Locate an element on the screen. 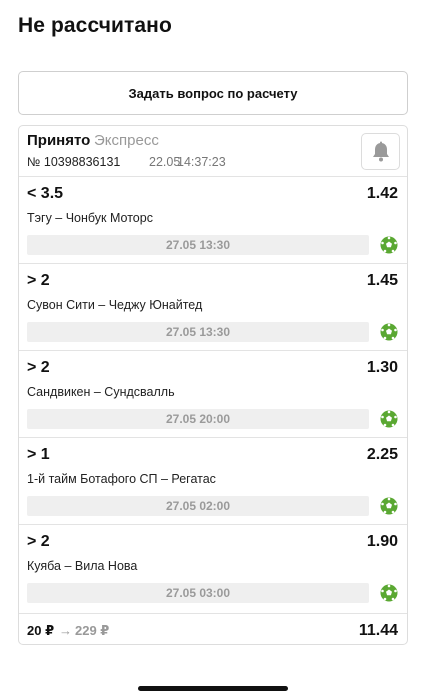 The image size is (425, 700). bet-stake: 20 ₽ is located at coordinates (41, 630).